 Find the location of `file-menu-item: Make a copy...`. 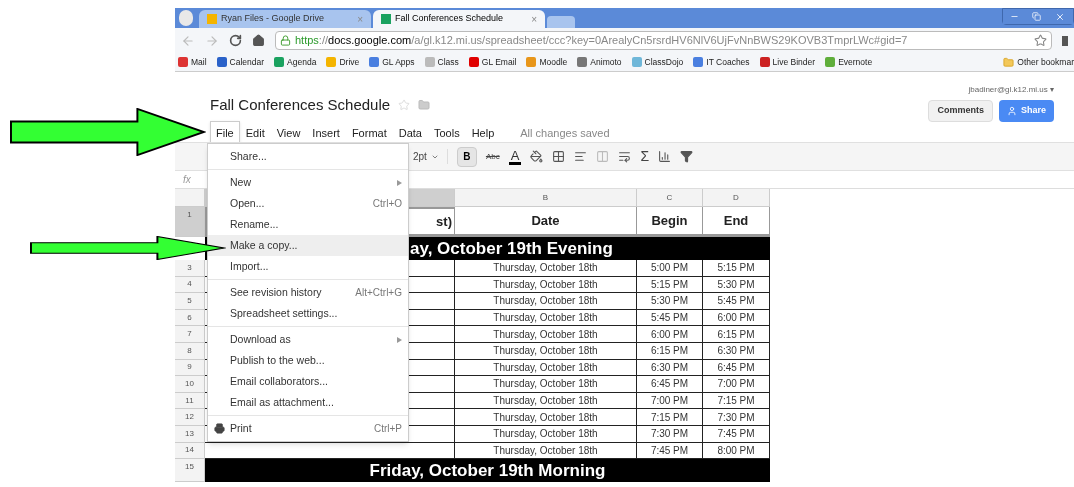

file-menu-item: Make a copy... is located at coordinates (308, 245).